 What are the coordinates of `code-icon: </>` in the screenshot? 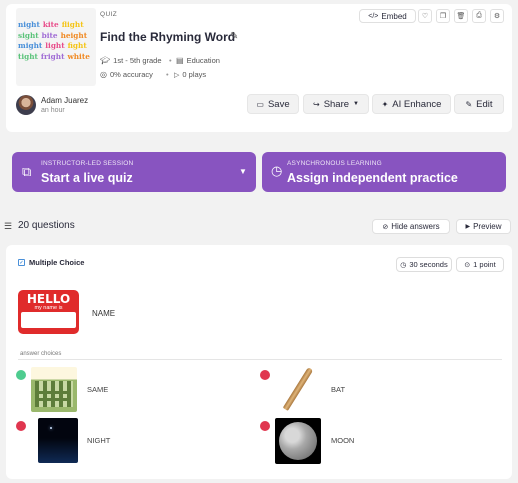 It's located at (373, 16).